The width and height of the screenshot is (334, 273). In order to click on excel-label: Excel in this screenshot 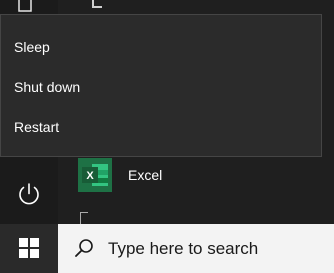, I will do `click(145, 175)`.